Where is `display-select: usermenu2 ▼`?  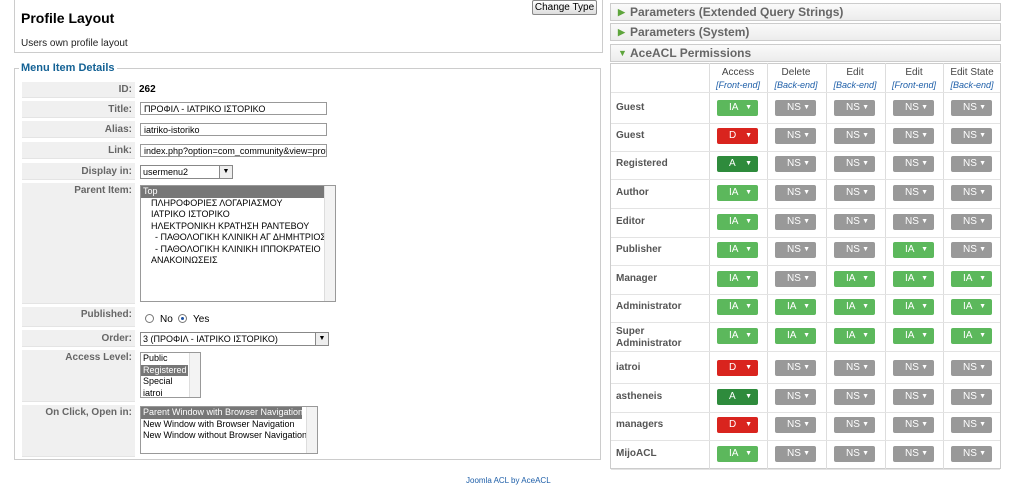
display-select: usermenu2 ▼ is located at coordinates (186, 172).